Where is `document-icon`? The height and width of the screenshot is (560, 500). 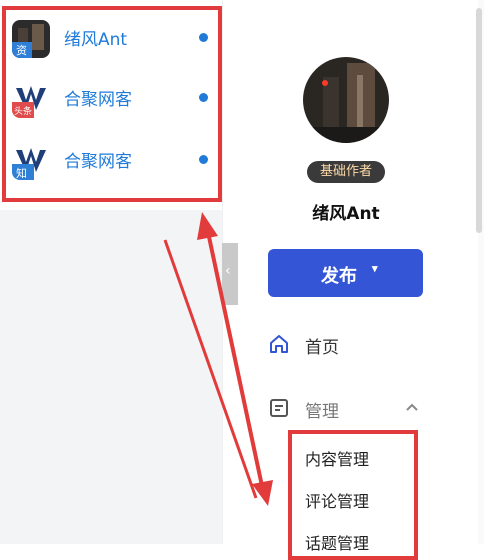 document-icon is located at coordinates (279, 408).